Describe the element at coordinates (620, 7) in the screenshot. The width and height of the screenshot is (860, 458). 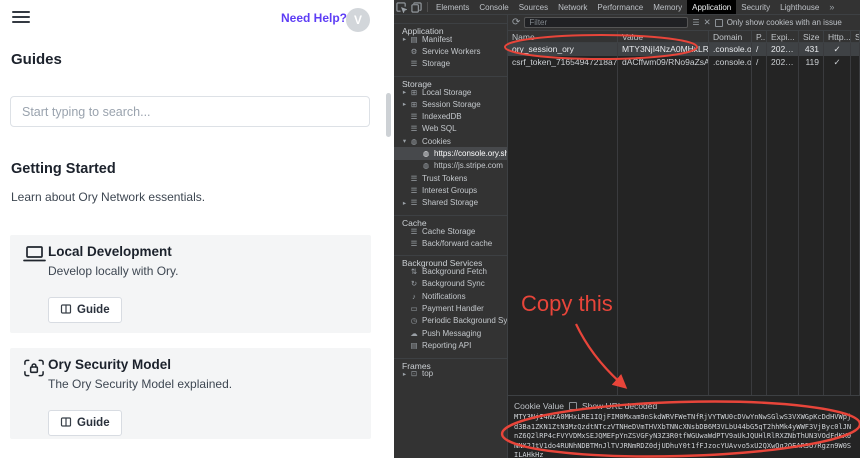
I see `devtools-tab: Performance` at that location.